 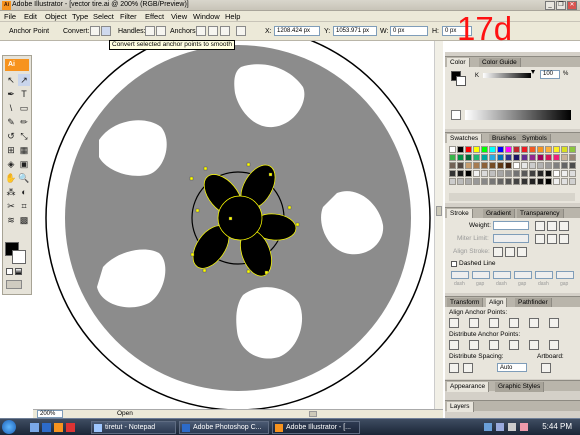 I want to click on spacing-vertical-icon, so click(x=454, y=368).